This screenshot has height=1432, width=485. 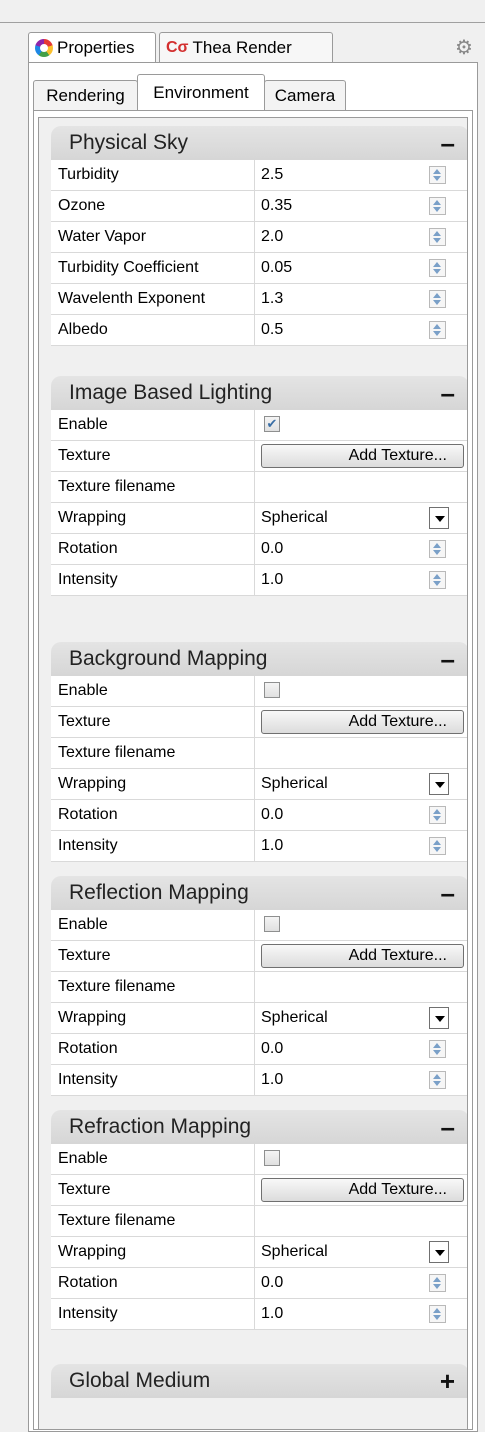 I want to click on section-title: Global Medium, so click(x=140, y=1380).